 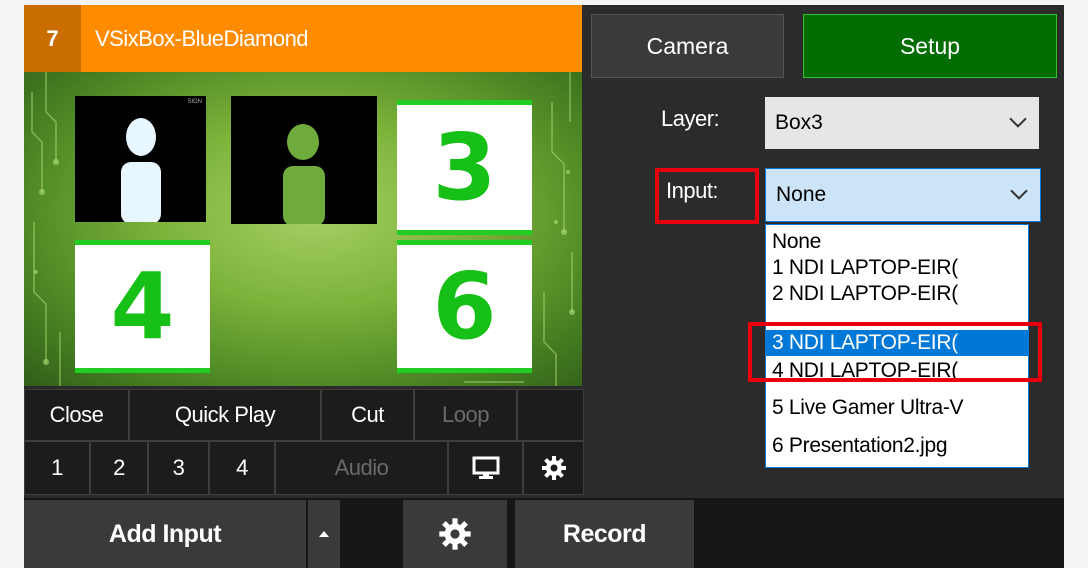 What do you see at coordinates (119, 468) in the screenshot?
I see `layer-button-2: 2` at bounding box center [119, 468].